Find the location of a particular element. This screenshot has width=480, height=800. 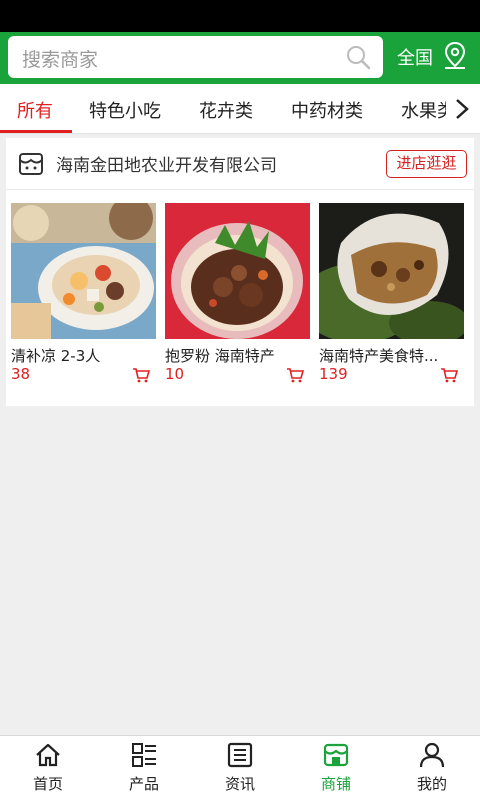

tab-stores-label: 商铺 is located at coordinates (335, 784).